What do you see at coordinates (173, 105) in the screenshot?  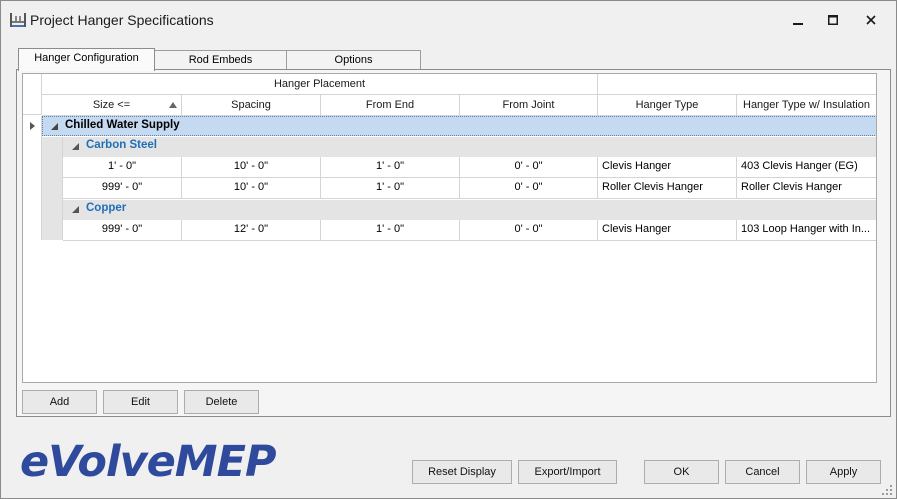 I see `sort-ascending-icon` at bounding box center [173, 105].